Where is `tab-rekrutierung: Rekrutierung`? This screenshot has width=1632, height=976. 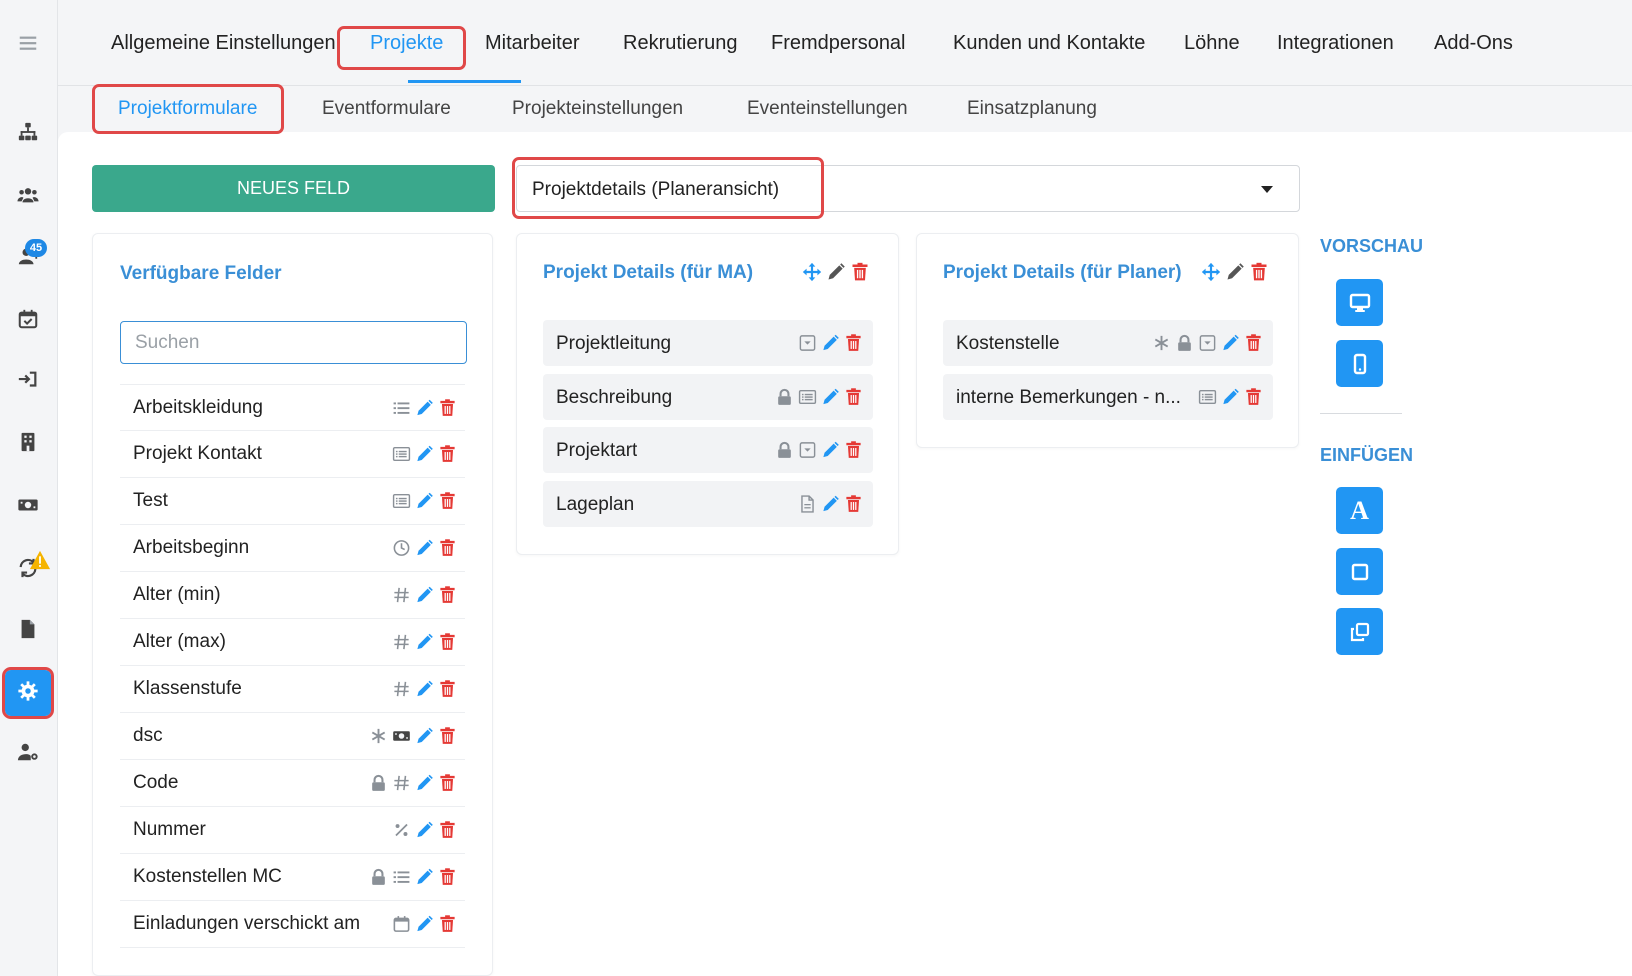 tab-rekrutierung: Rekrutierung is located at coordinates (680, 43).